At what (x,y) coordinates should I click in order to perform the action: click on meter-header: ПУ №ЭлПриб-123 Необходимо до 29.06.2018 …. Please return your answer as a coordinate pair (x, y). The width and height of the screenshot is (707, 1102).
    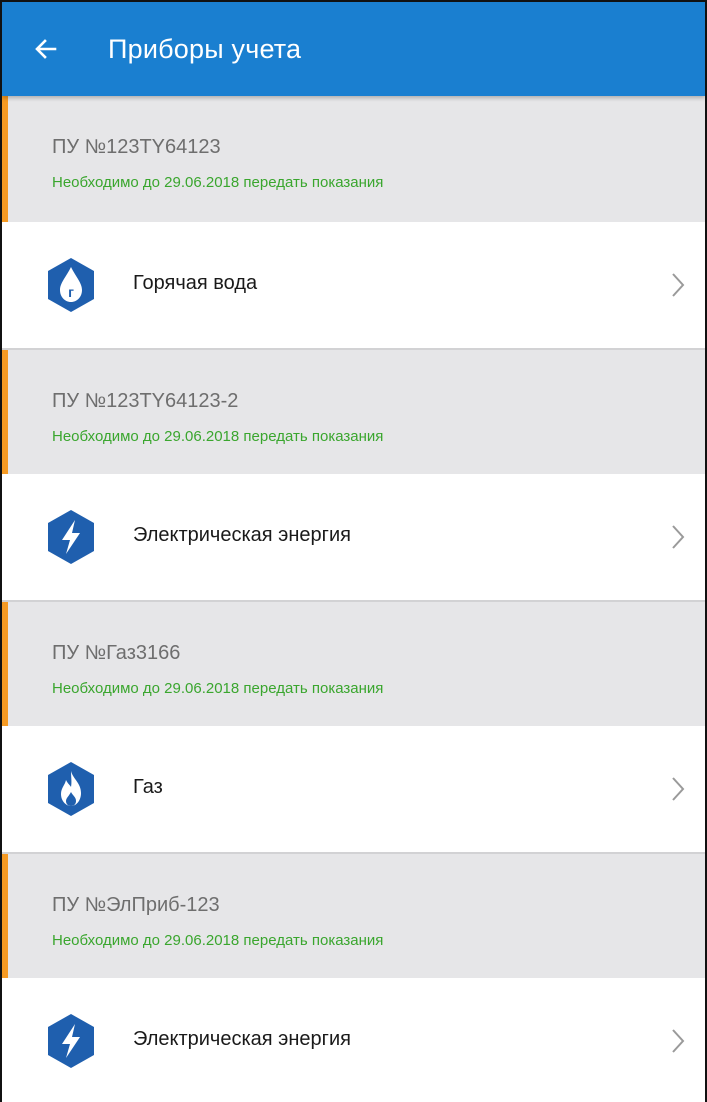
    Looking at the image, I should click on (353, 915).